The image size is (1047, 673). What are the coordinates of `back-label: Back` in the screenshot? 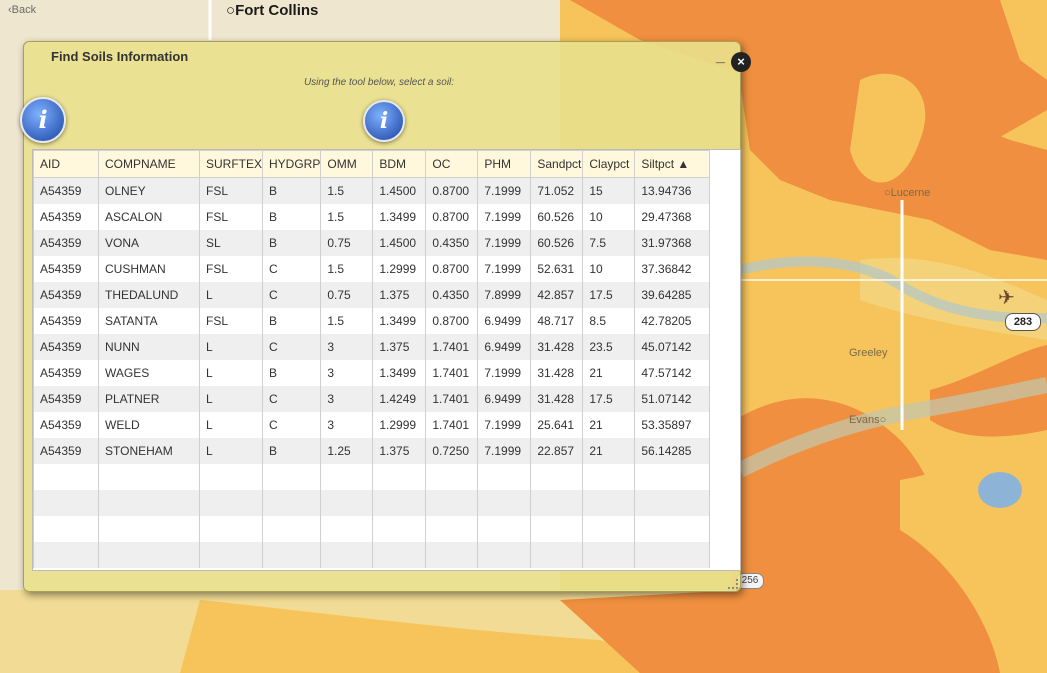 It's located at (24, 10).